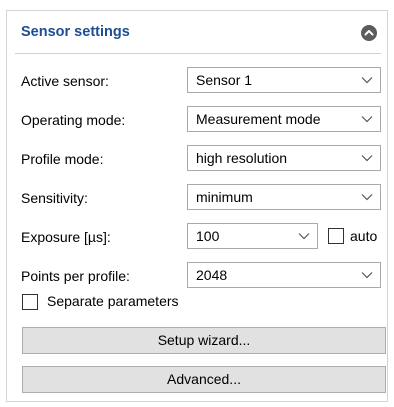  I want to click on operating-mode-dropdown: Measurement mode, so click(284, 119).